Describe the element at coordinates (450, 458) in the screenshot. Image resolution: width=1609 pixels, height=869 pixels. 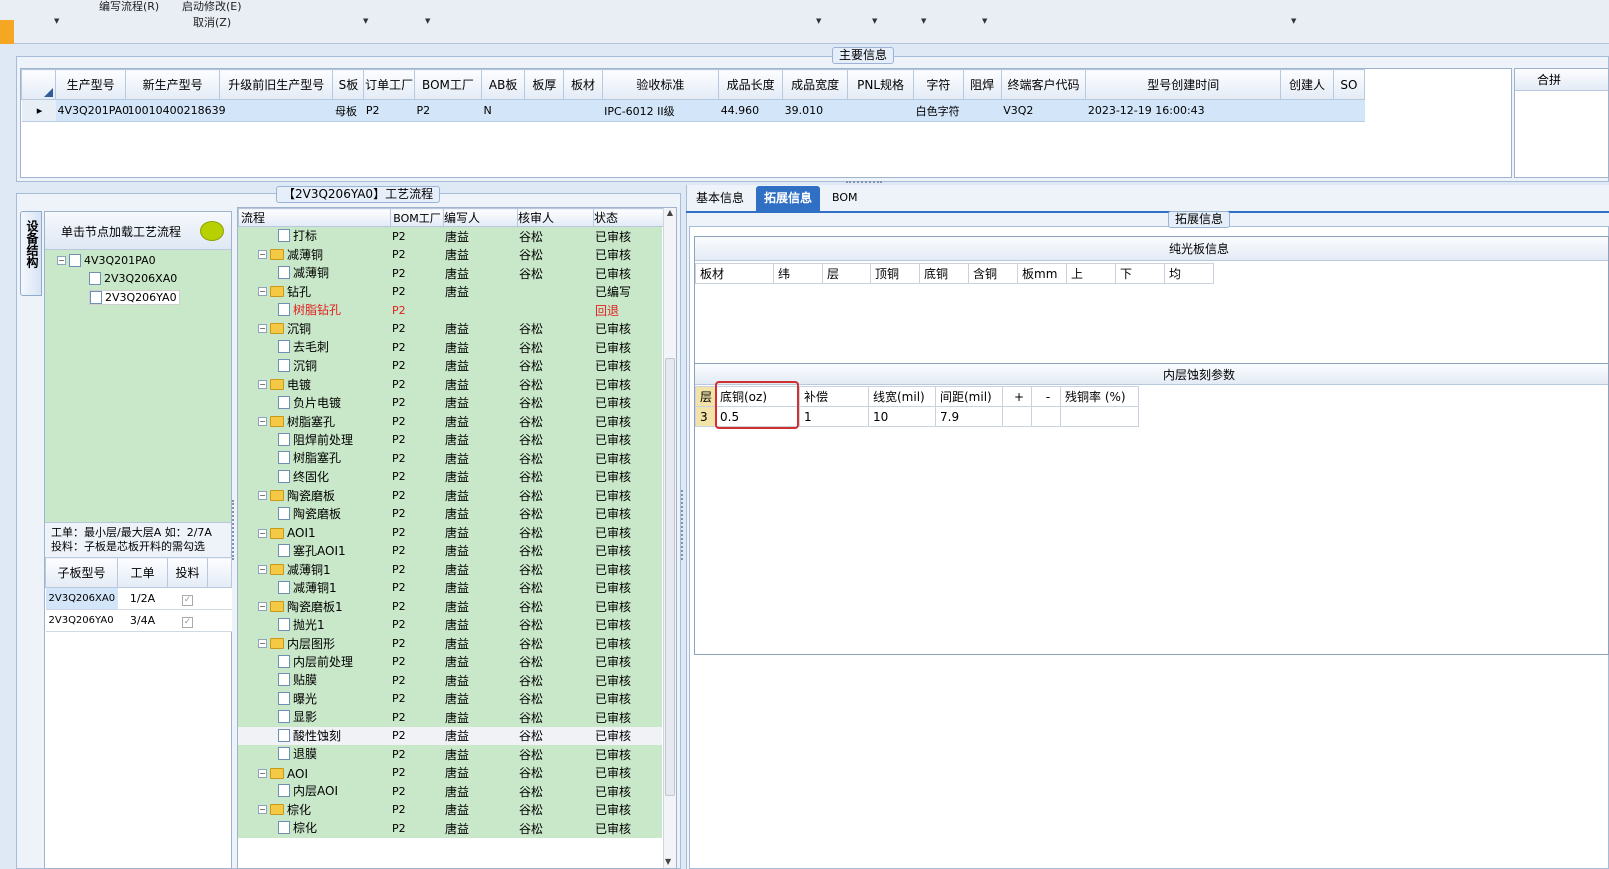
I see `flow-row: 树脂塞孔 P2 唐益 谷松 已审核` at that location.